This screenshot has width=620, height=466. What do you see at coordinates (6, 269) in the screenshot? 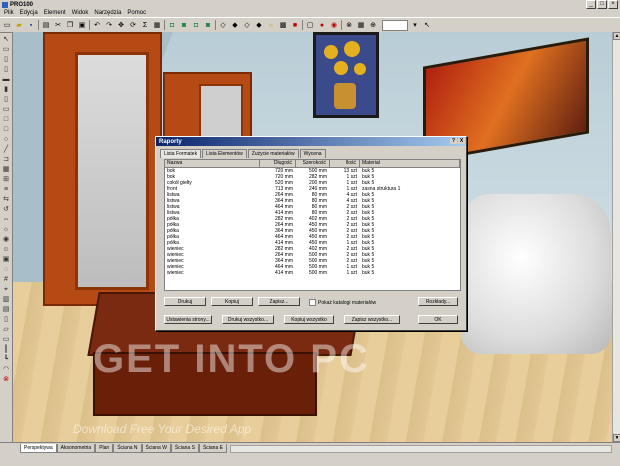
I see `hide-icon: ◌` at bounding box center [6, 269].